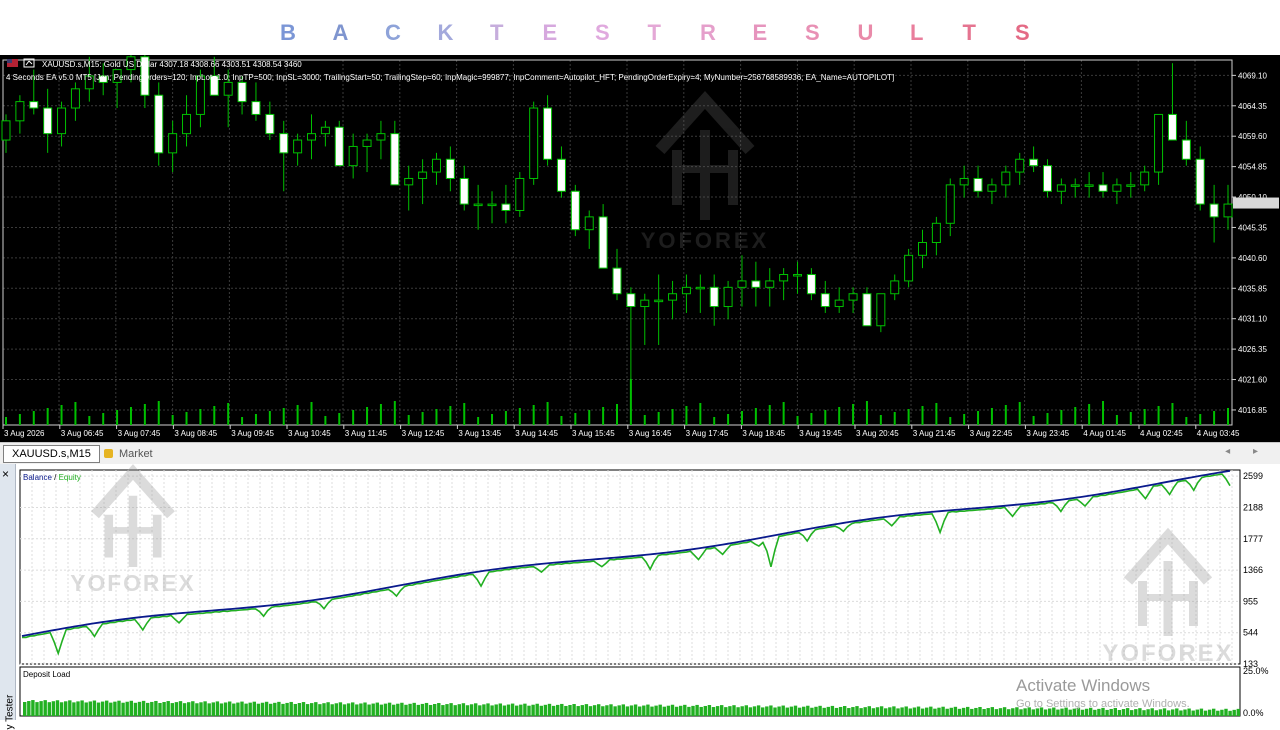  I want to click on balance-axis-label: 2599, so click(1253, 476).